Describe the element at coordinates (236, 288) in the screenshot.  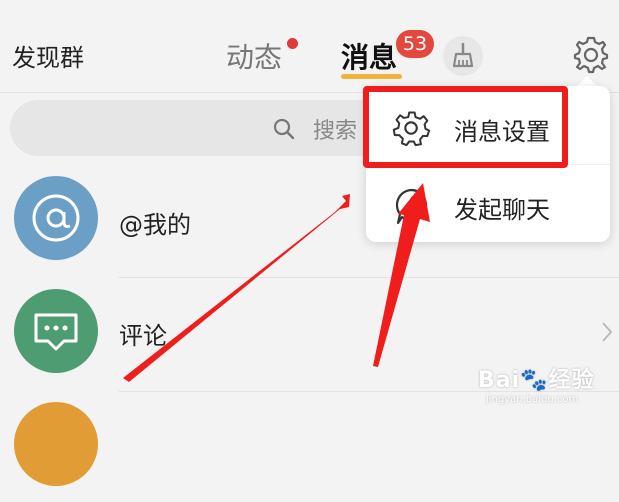
I see `annotation-arrow-left` at that location.